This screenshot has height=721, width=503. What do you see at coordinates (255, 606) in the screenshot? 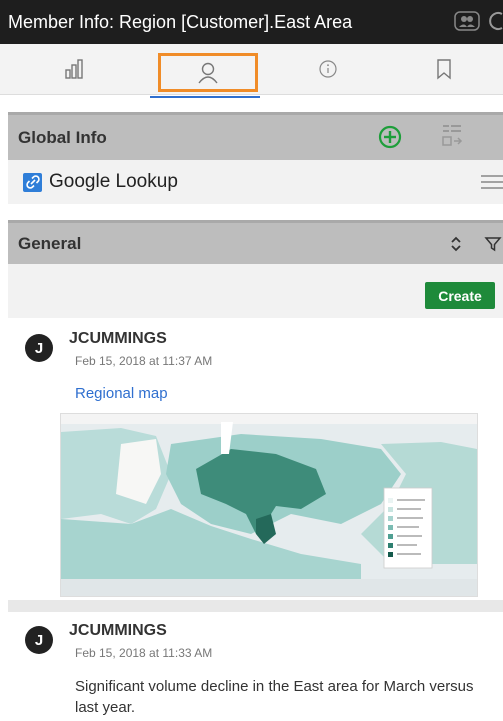
I see `comment-divider` at bounding box center [255, 606].